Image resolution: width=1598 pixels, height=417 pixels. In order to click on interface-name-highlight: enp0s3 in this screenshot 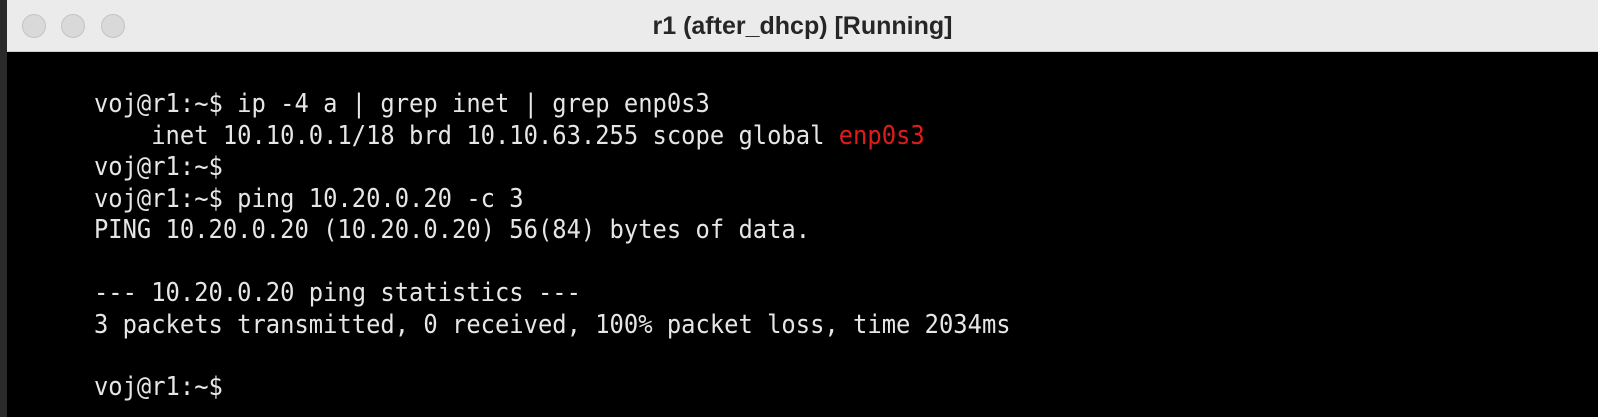, I will do `click(881, 136)`.